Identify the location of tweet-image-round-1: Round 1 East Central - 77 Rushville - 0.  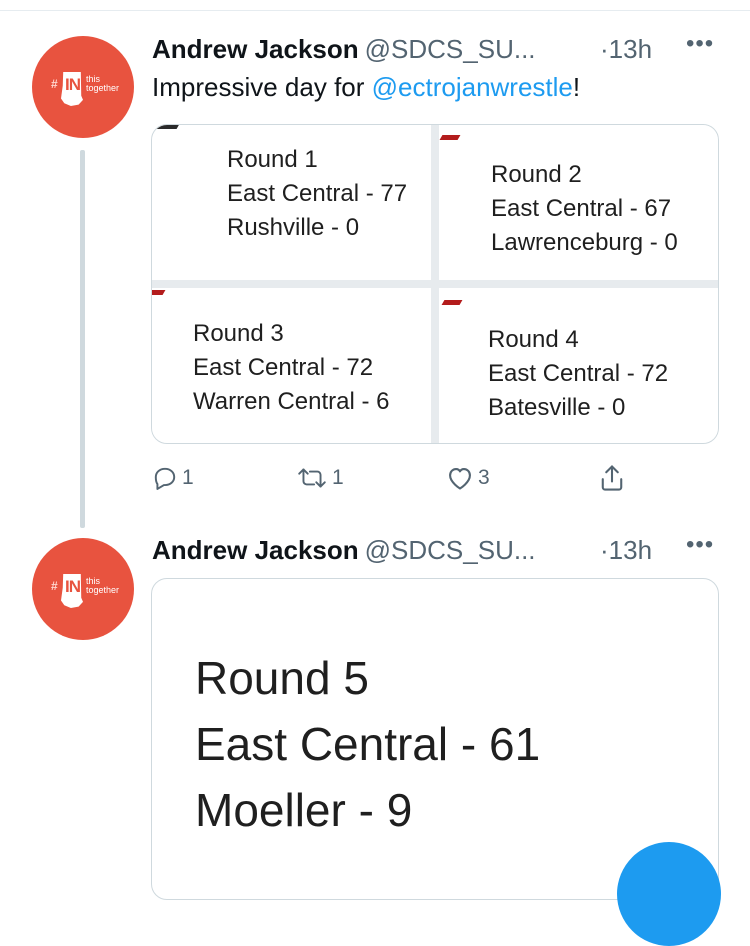
(291, 202).